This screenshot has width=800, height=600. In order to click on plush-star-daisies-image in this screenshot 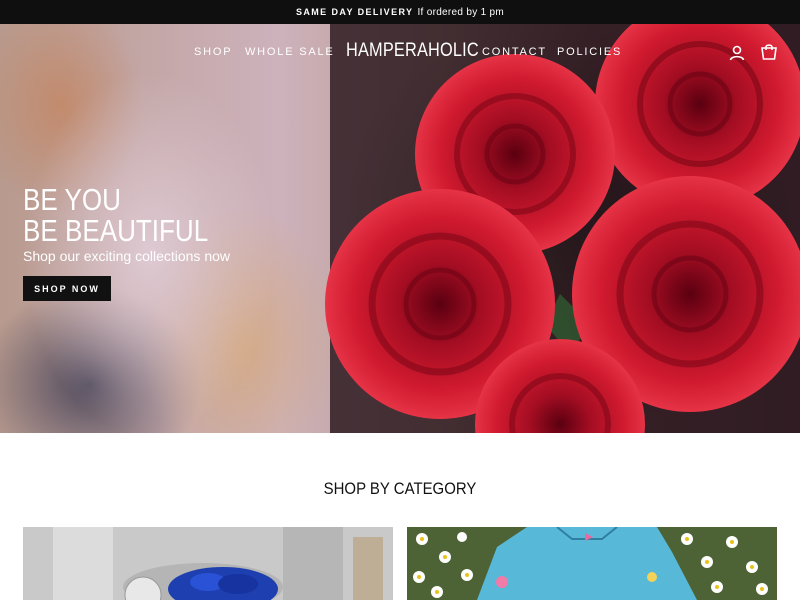, I will do `click(592, 563)`.